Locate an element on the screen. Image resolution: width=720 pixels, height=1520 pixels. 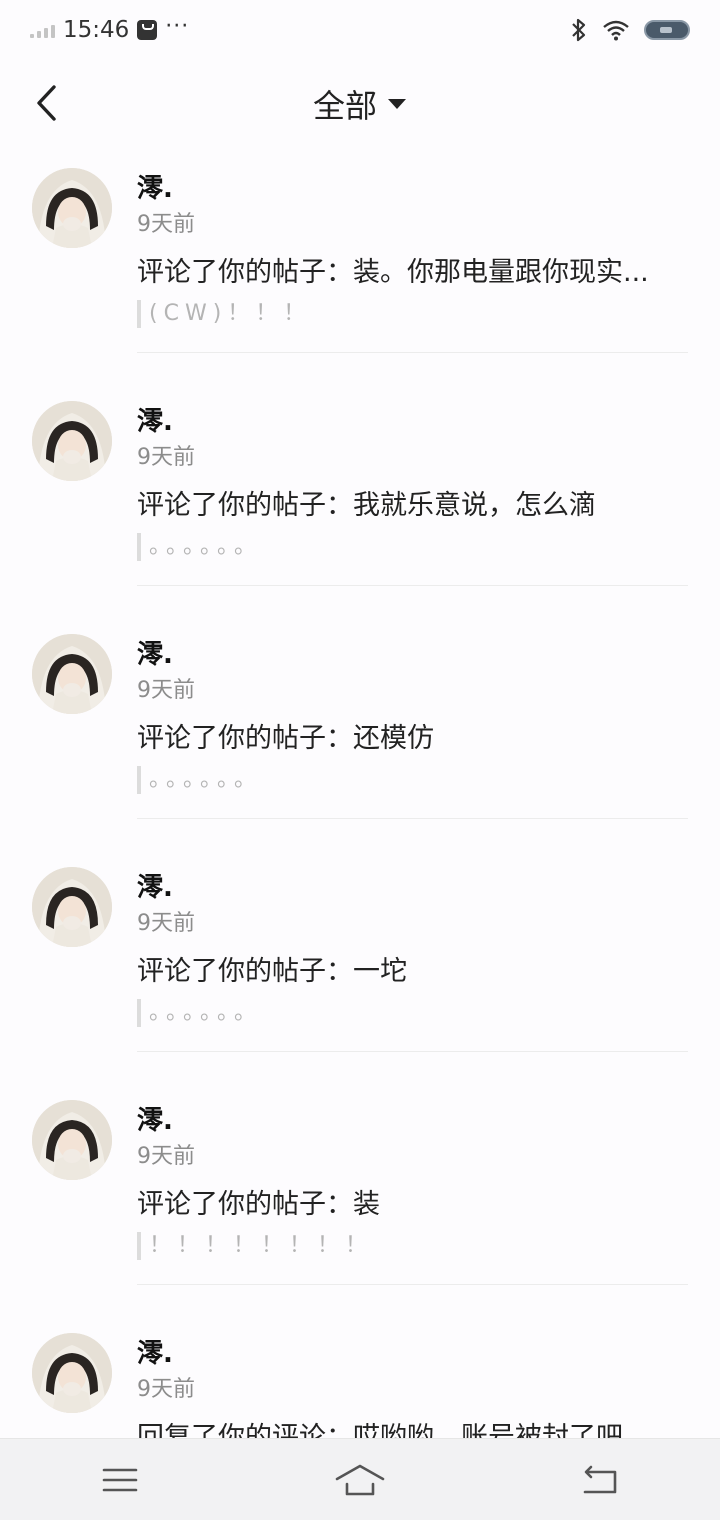
nav-header: 全部 is located at coordinates (360, 105).